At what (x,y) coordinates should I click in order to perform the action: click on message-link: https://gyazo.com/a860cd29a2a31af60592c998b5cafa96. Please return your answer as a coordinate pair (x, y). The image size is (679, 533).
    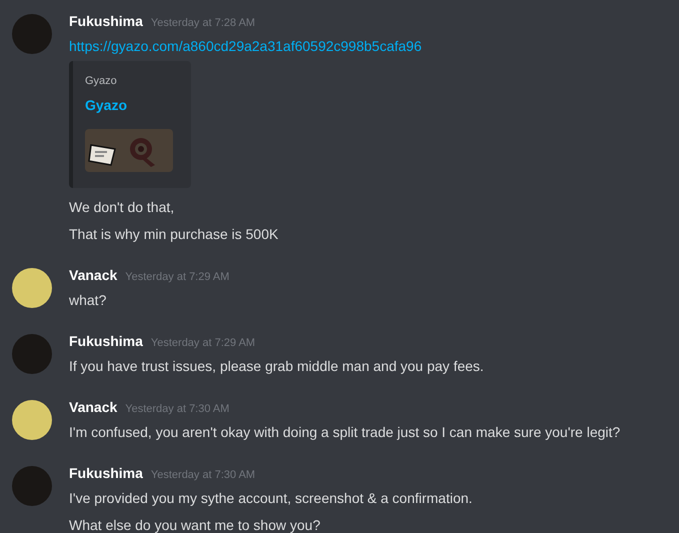
    Looking at the image, I should click on (245, 46).